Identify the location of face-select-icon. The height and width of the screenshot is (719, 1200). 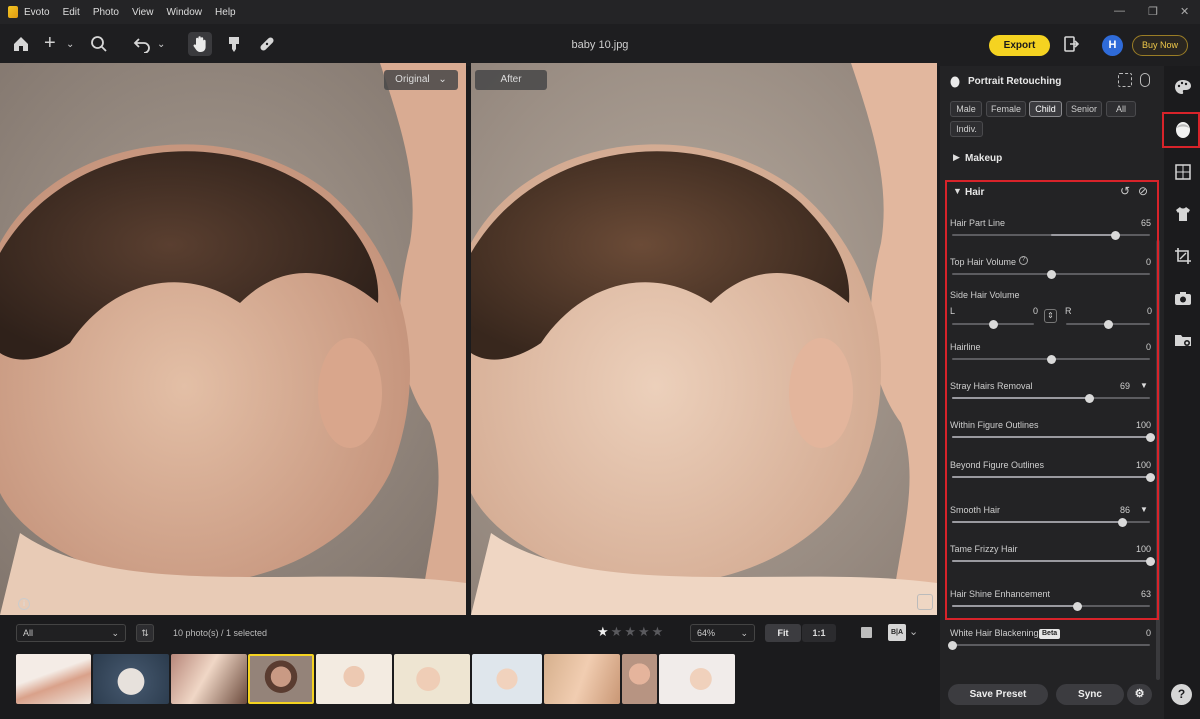
(1125, 80).